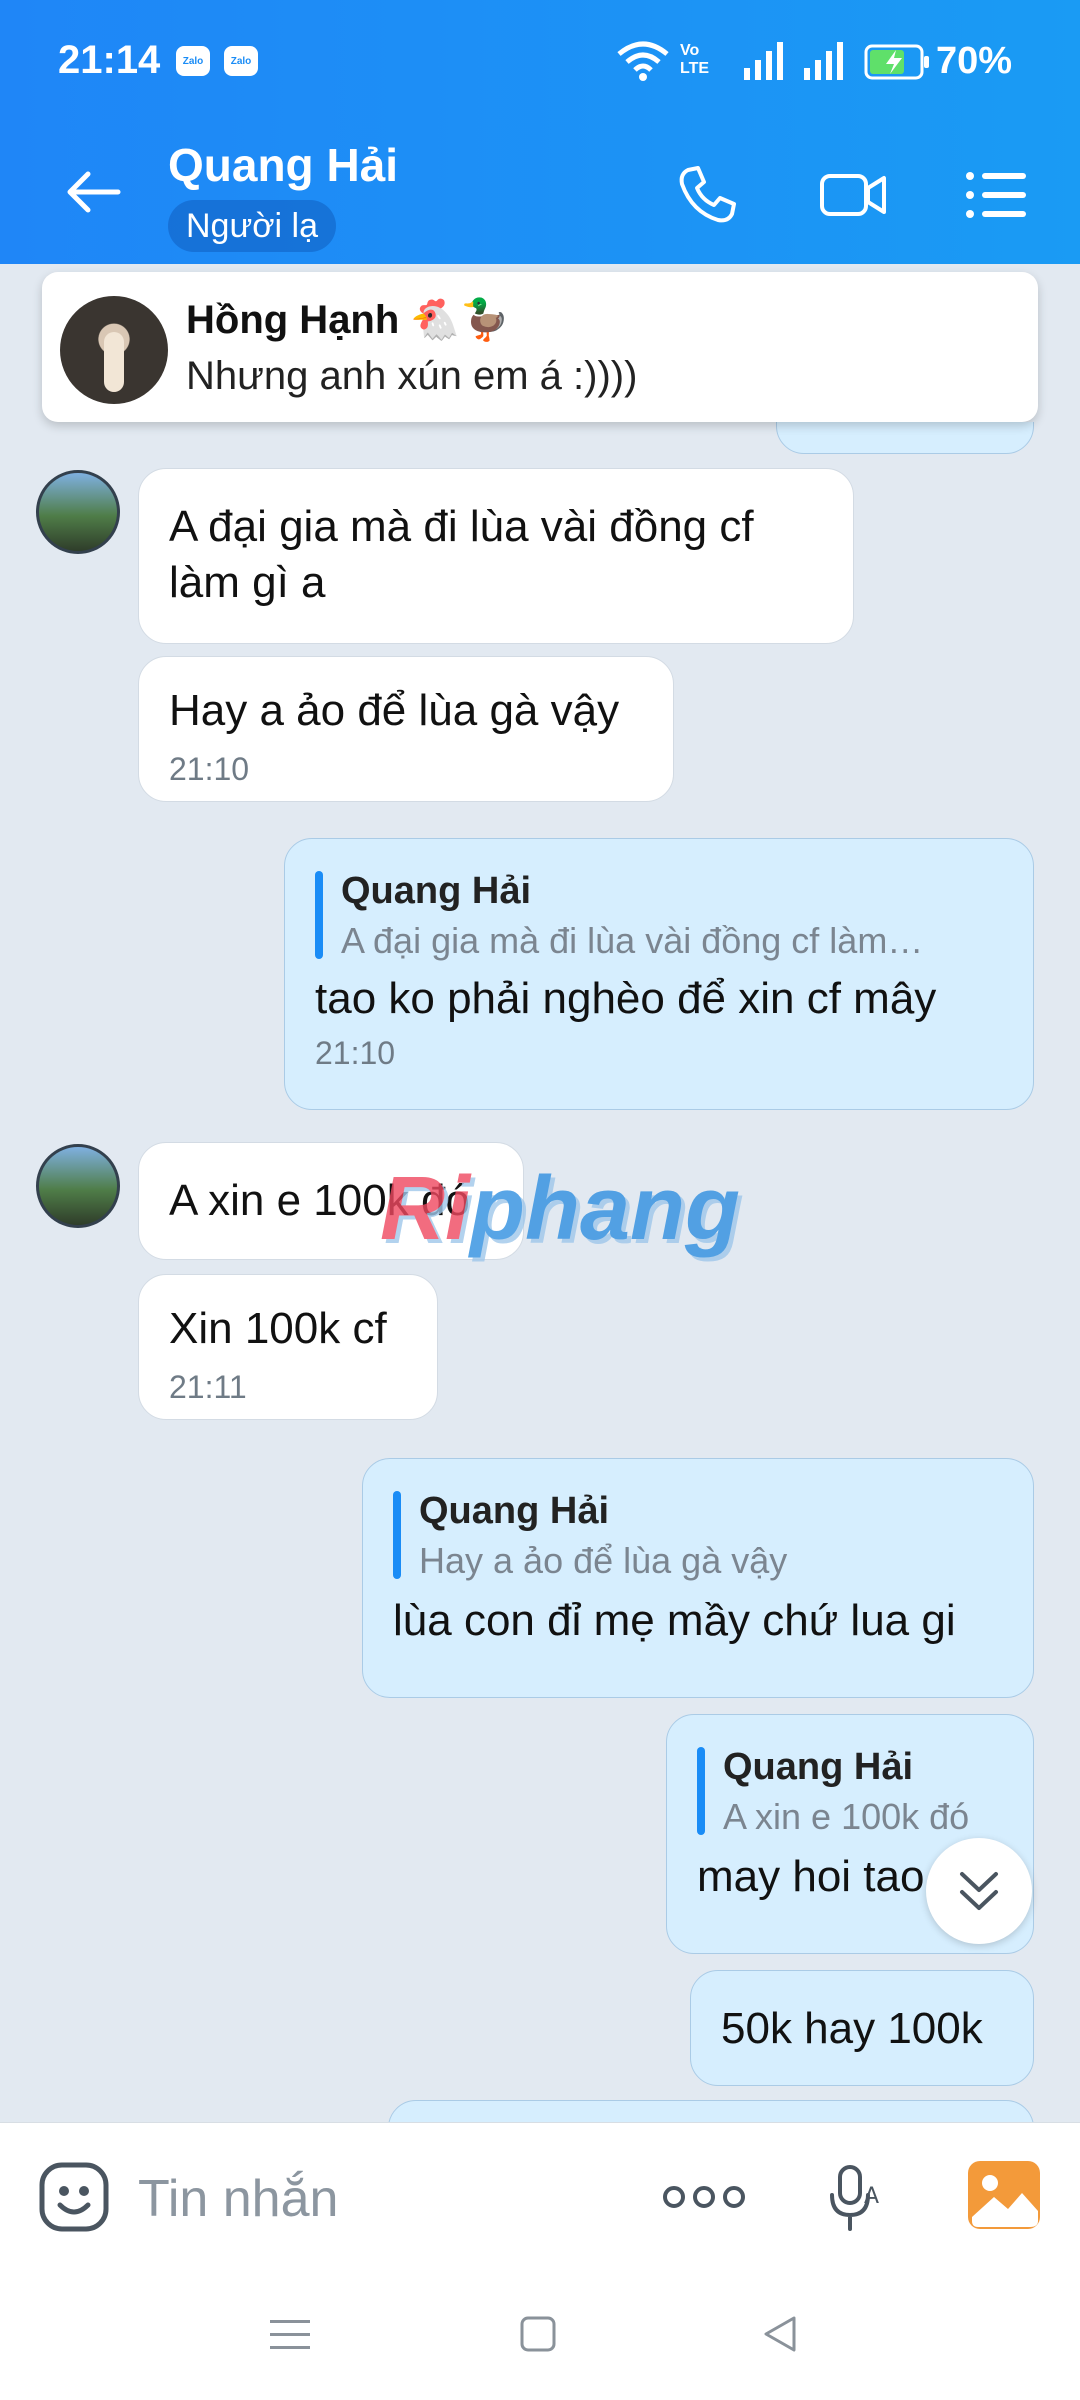 This screenshot has height=2400, width=1080. Describe the element at coordinates (974, 61) in the screenshot. I see `battery-percent: 70%` at that location.